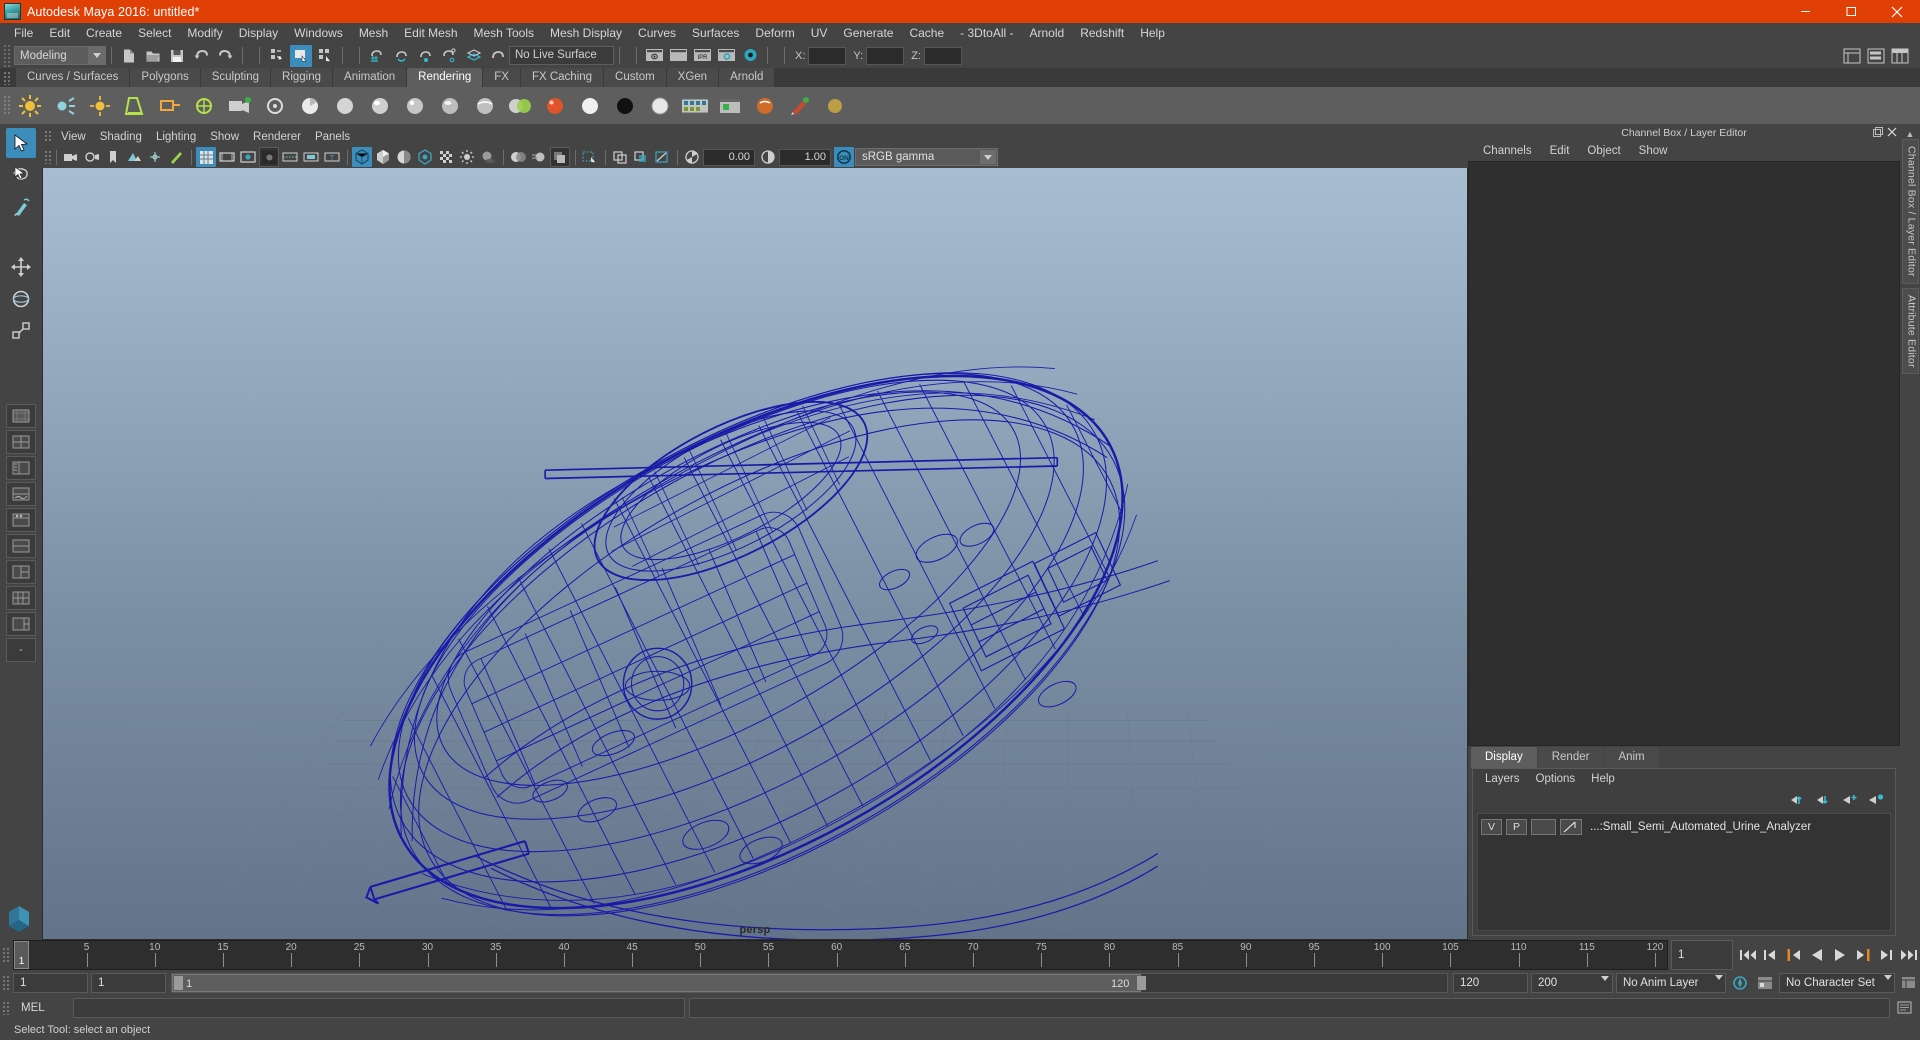  Describe the element at coordinates (129, 56) in the screenshot. I see `new-scene-icon` at that location.